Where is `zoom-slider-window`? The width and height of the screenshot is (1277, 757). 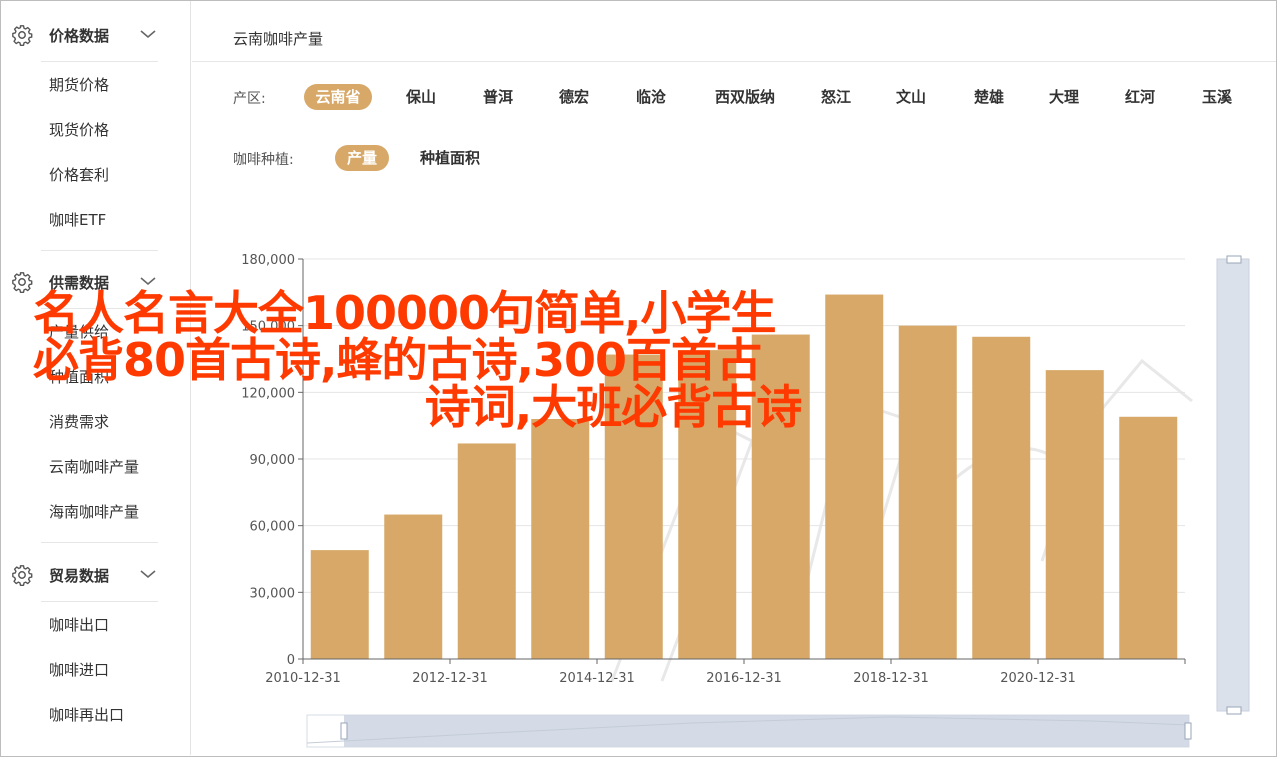 zoom-slider-window is located at coordinates (766, 731).